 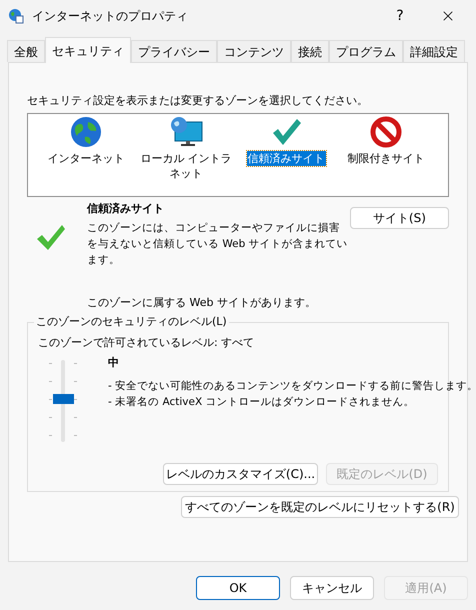 What do you see at coordinates (16, 16) in the screenshot?
I see `app-icon` at bounding box center [16, 16].